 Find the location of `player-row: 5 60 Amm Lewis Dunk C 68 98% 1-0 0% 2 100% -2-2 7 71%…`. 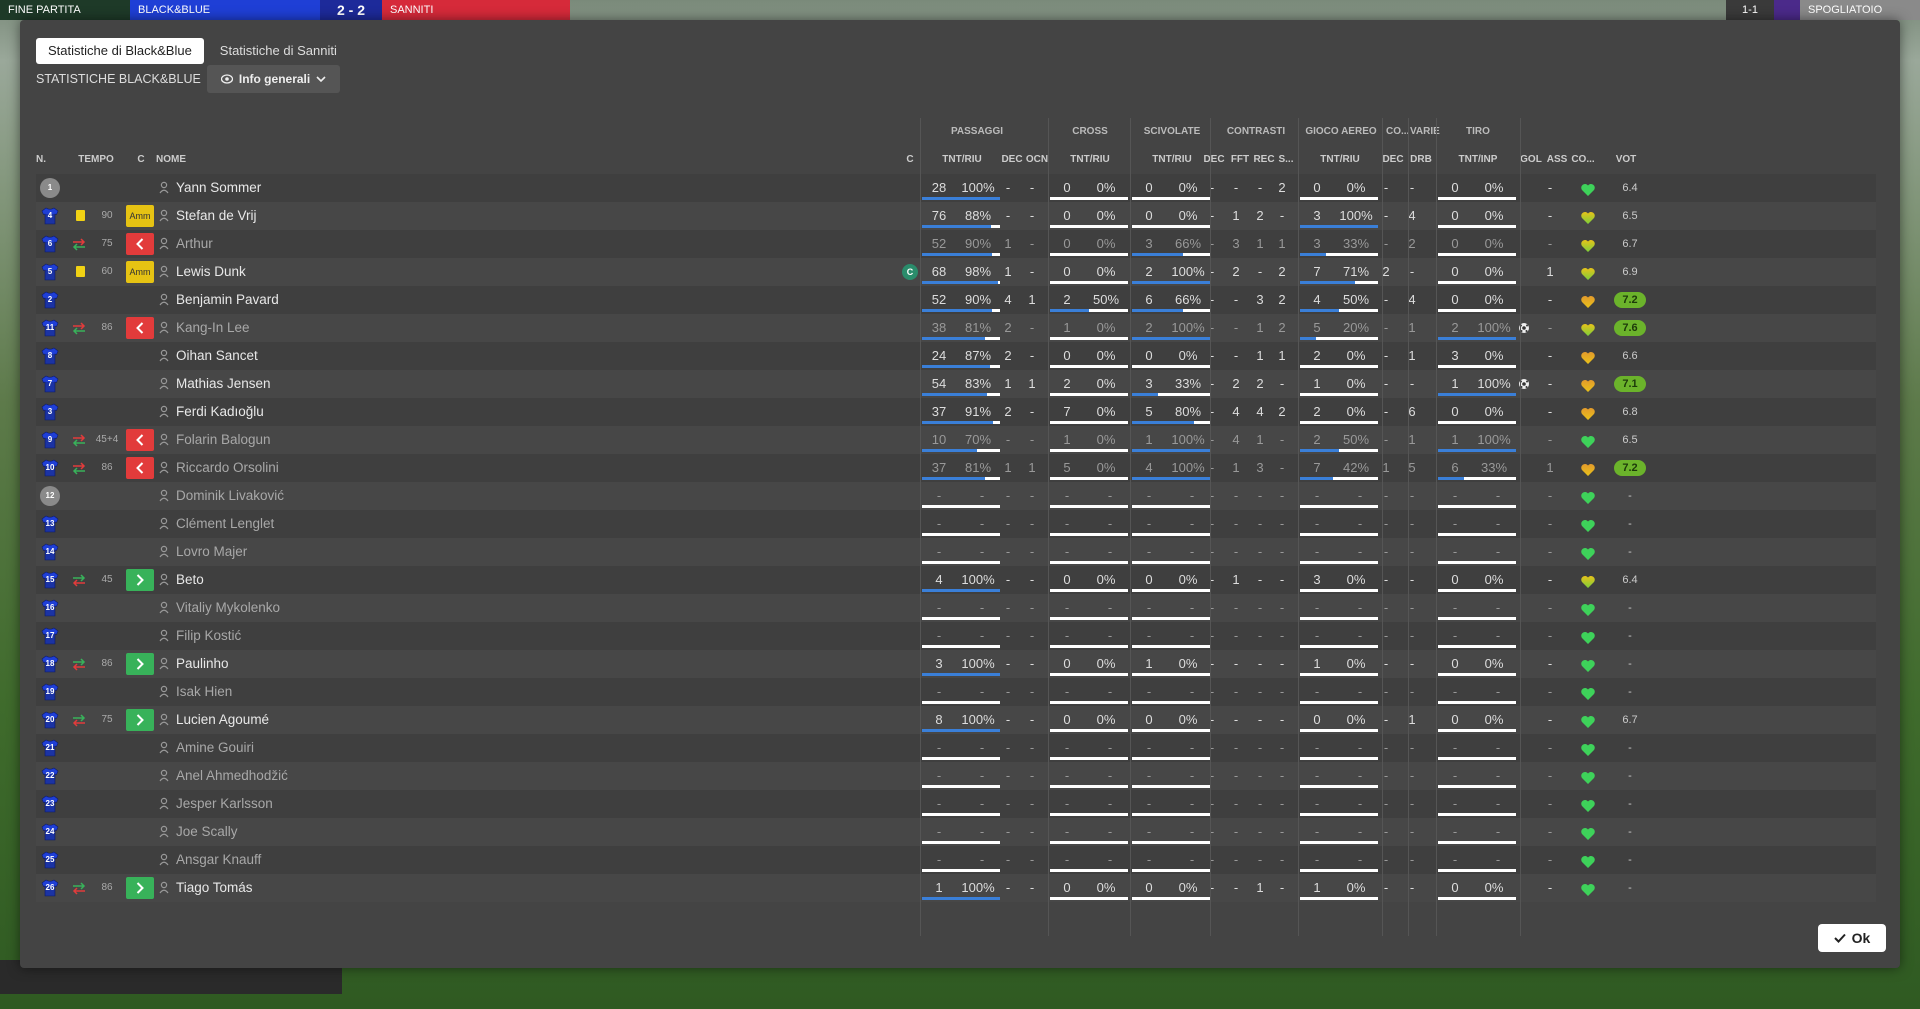

player-row: 5 60 Amm Lewis Dunk C 68 98% 1-0 0% 2 100% -2-2 7 71%… is located at coordinates (956, 272).